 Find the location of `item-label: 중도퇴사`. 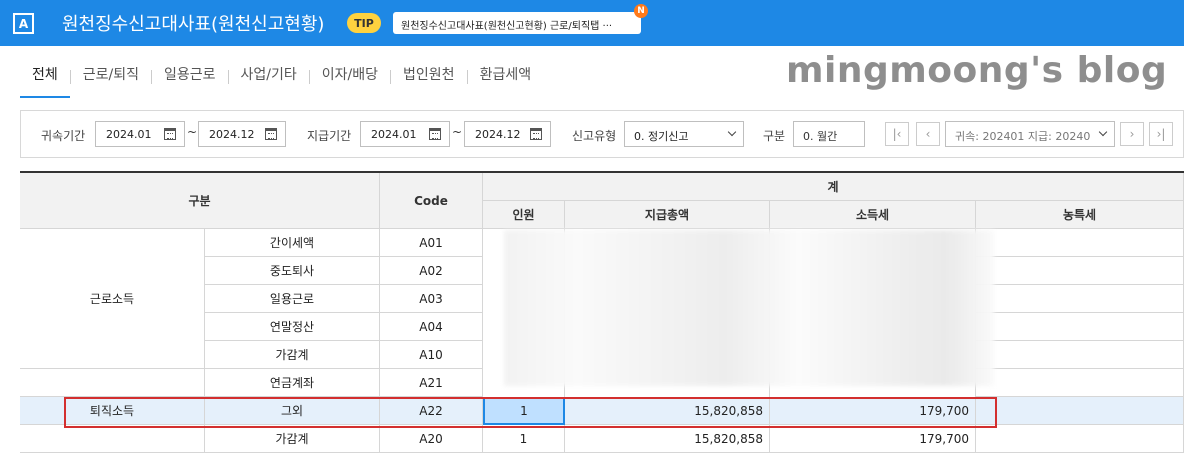

item-label: 중도퇴사 is located at coordinates (292, 271).